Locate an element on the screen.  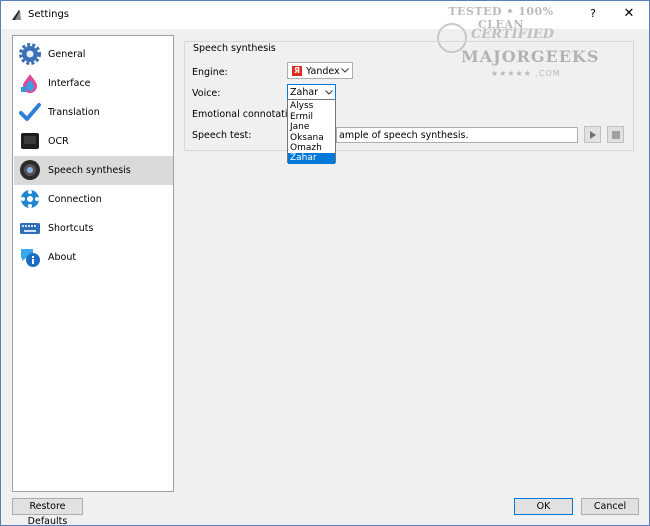
voice-option: Omazh is located at coordinates (311, 148).